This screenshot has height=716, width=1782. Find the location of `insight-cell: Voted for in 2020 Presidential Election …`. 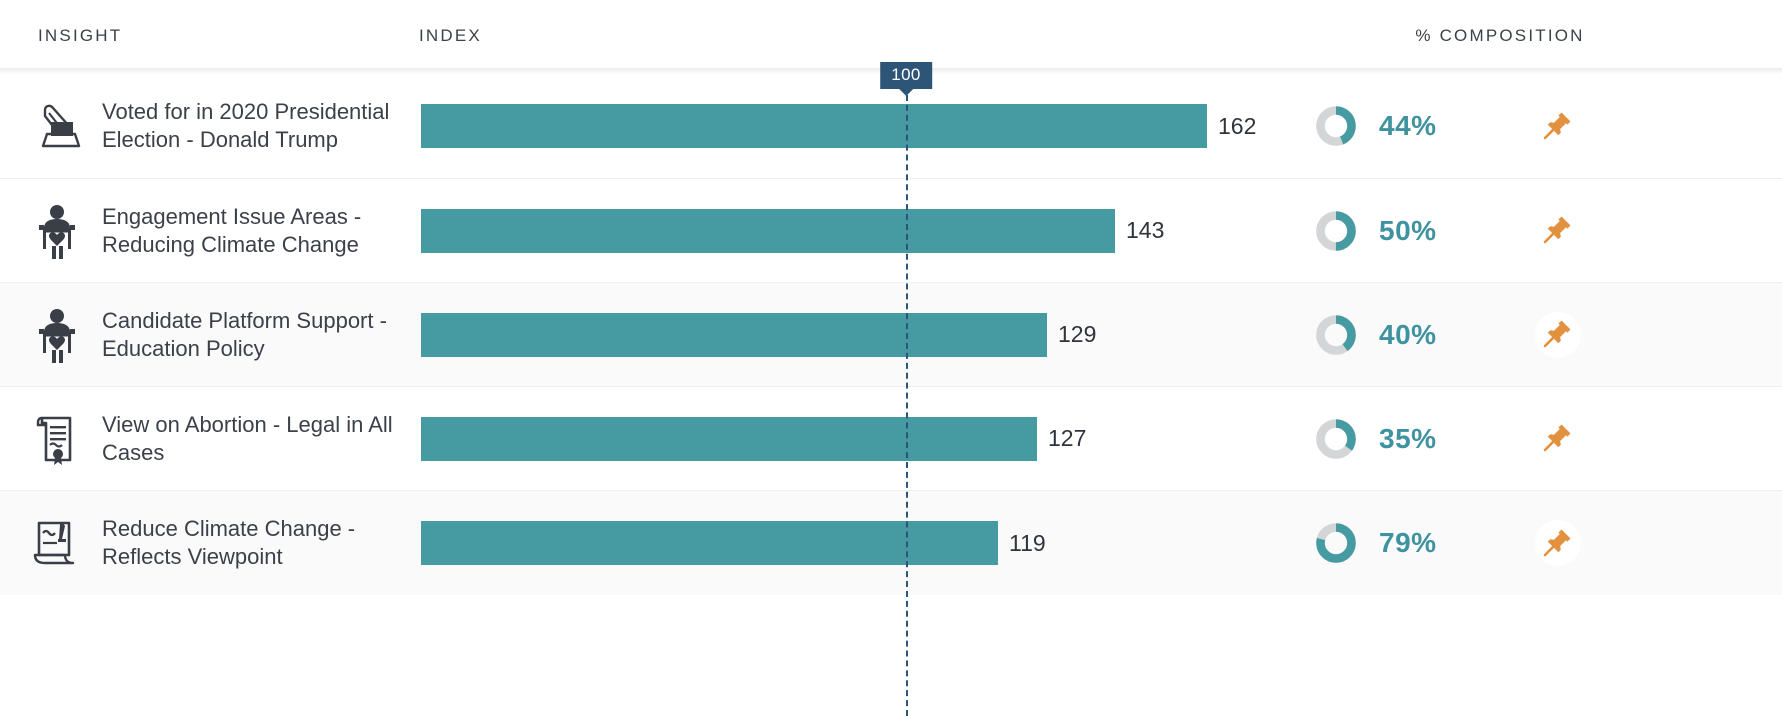

insight-cell: Voted for in 2020 Presidential Election … is located at coordinates (209, 126).